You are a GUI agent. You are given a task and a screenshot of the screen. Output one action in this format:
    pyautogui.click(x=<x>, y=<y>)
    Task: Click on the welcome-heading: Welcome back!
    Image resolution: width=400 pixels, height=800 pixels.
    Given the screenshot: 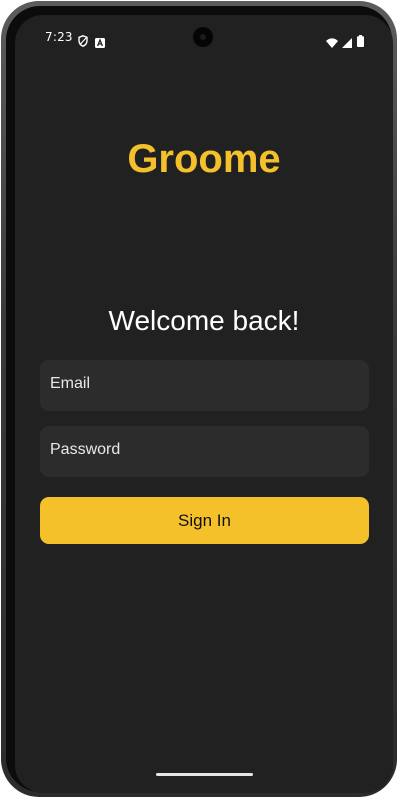 What is the action you would take?
    pyautogui.click(x=204, y=320)
    